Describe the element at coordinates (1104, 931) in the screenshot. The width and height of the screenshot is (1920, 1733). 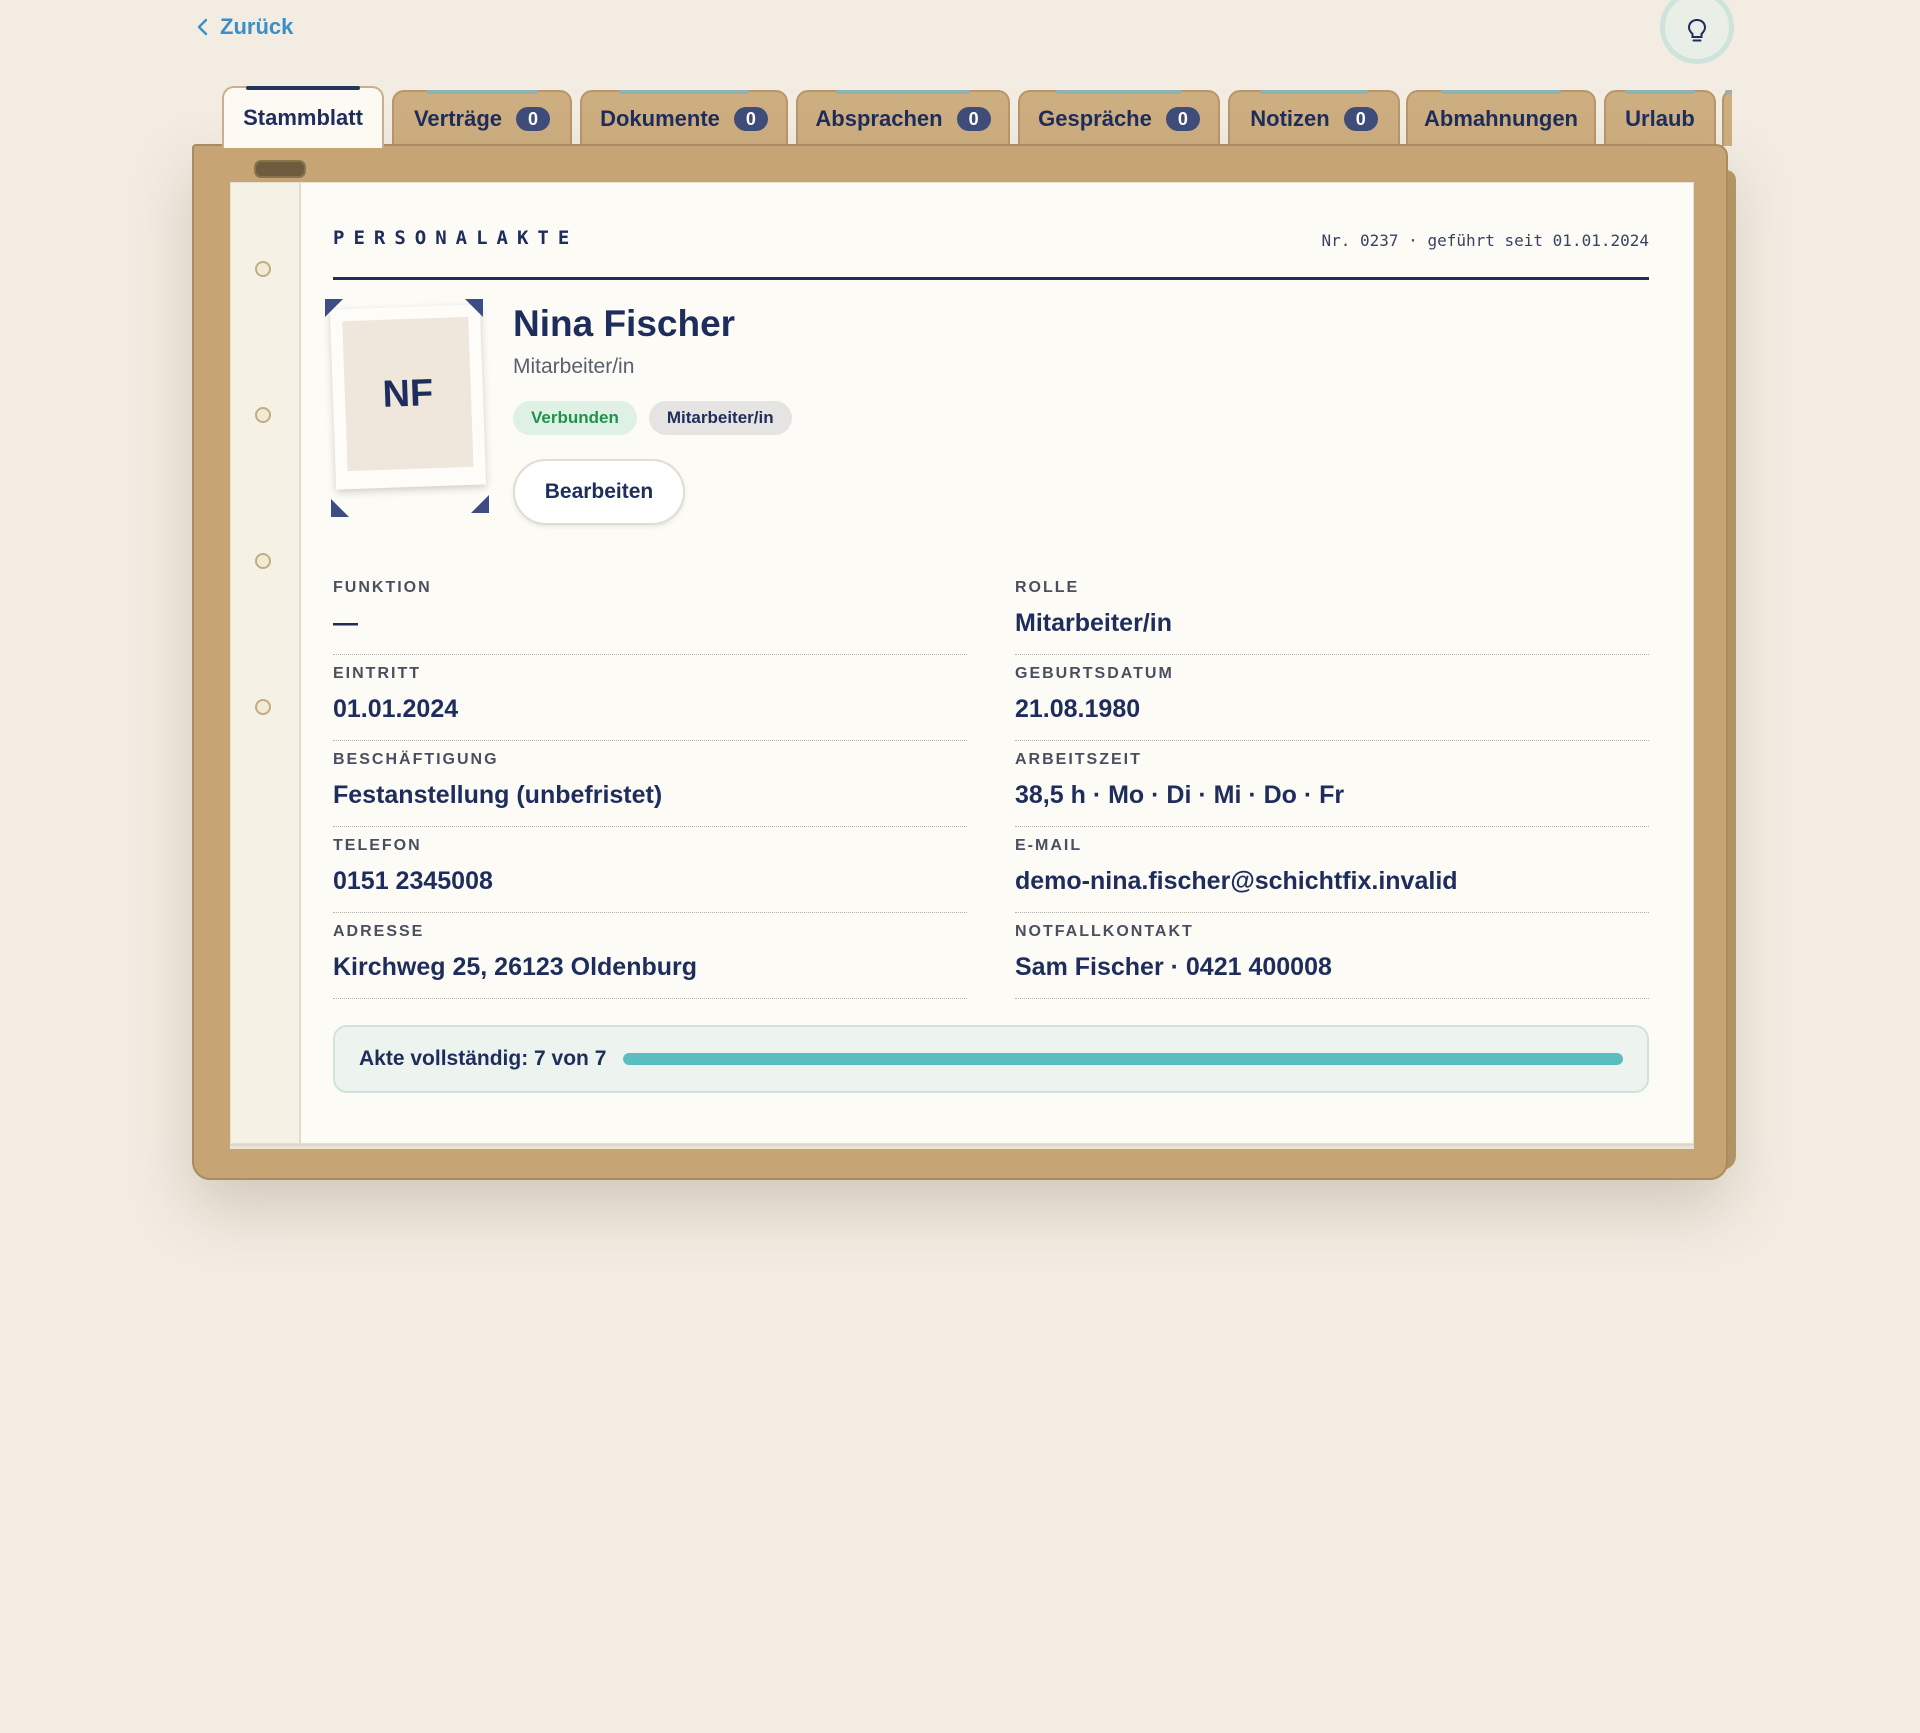
I see `field-label: NOTFALLKONTAKT` at that location.